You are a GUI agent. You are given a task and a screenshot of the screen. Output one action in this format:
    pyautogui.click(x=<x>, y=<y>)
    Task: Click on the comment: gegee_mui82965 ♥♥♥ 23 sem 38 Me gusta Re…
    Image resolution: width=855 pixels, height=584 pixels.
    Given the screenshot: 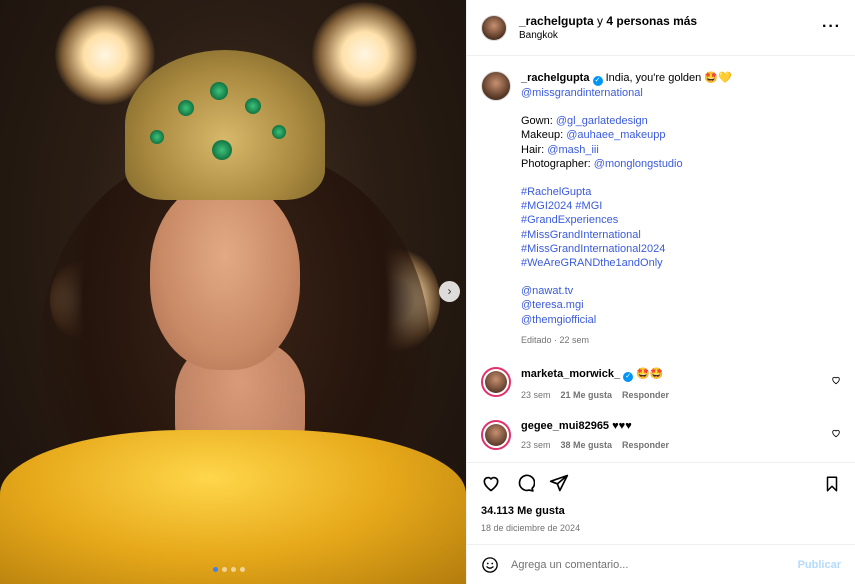 What is the action you would take?
    pyautogui.click(x=661, y=435)
    